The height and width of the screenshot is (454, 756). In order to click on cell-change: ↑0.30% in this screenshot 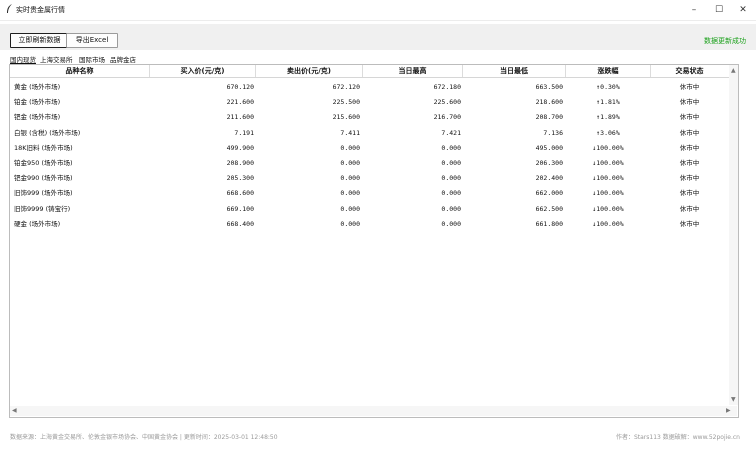, I will do `click(608, 87)`.